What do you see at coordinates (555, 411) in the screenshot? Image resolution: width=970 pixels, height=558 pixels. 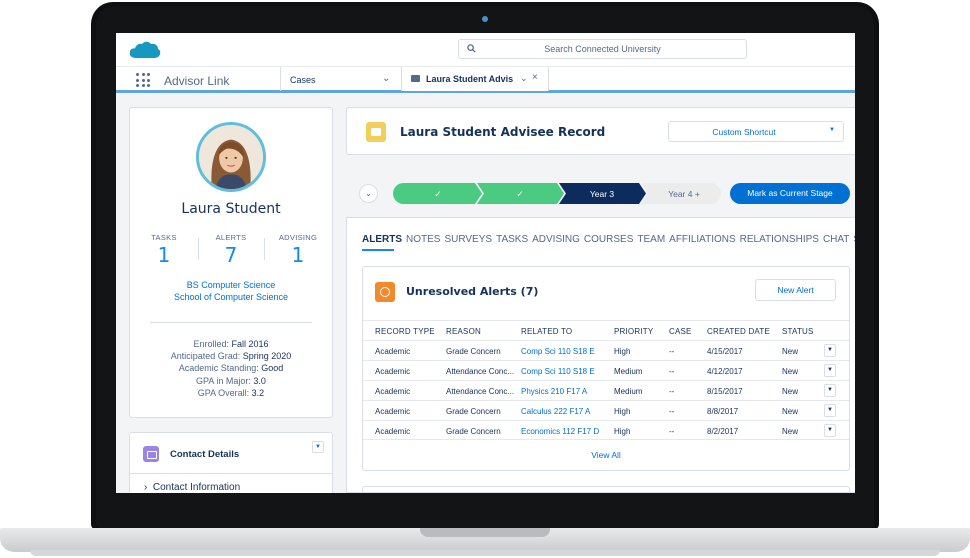 I see `related-to-link: Calculus 222 F17 A` at bounding box center [555, 411].